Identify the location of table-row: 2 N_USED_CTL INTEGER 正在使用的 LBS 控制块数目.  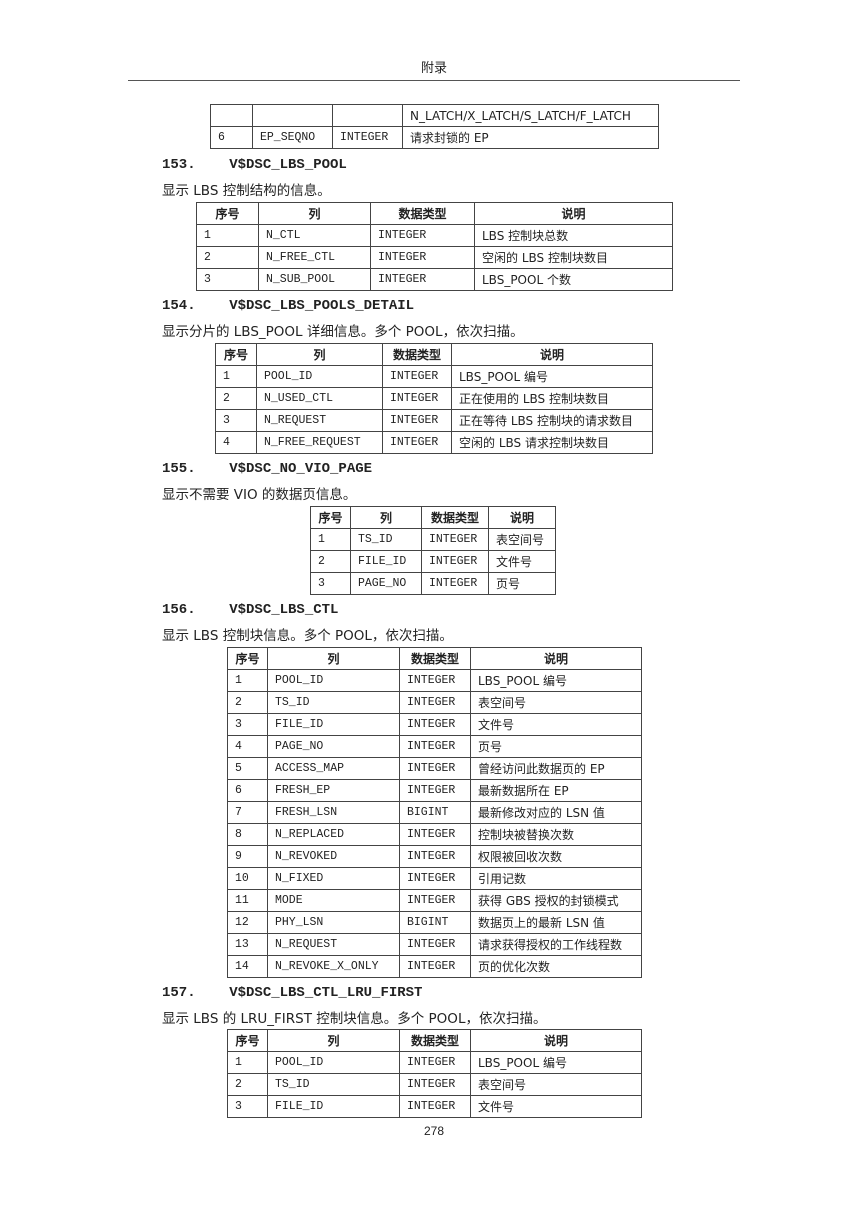
(434, 398).